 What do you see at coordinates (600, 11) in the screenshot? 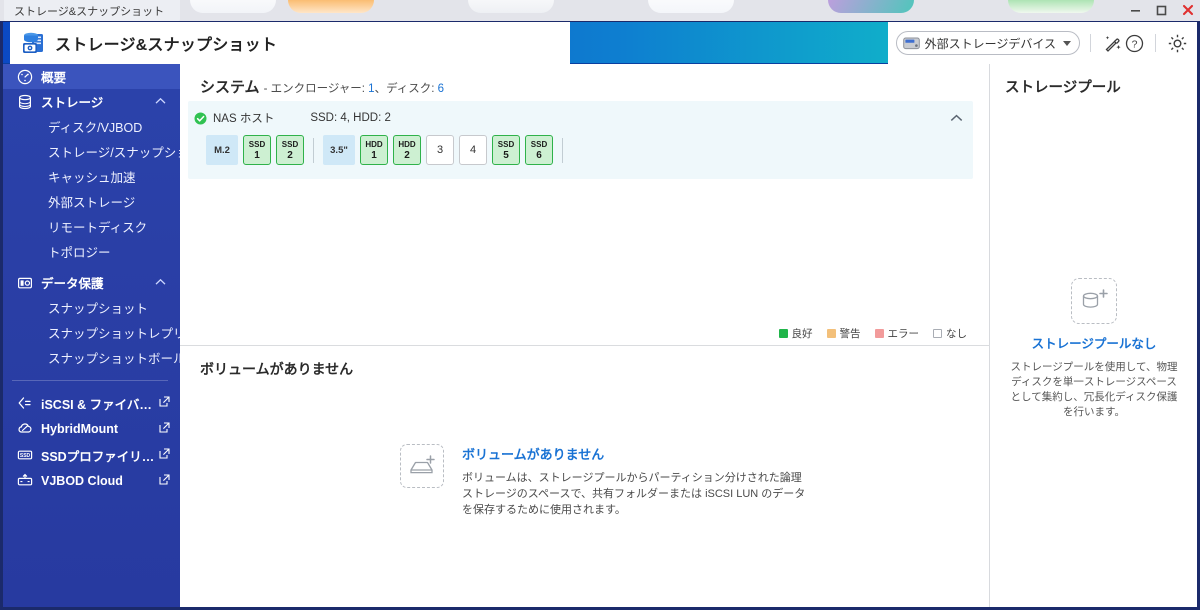
I see `window-titlebar: ストレージ&スナップショット` at bounding box center [600, 11].